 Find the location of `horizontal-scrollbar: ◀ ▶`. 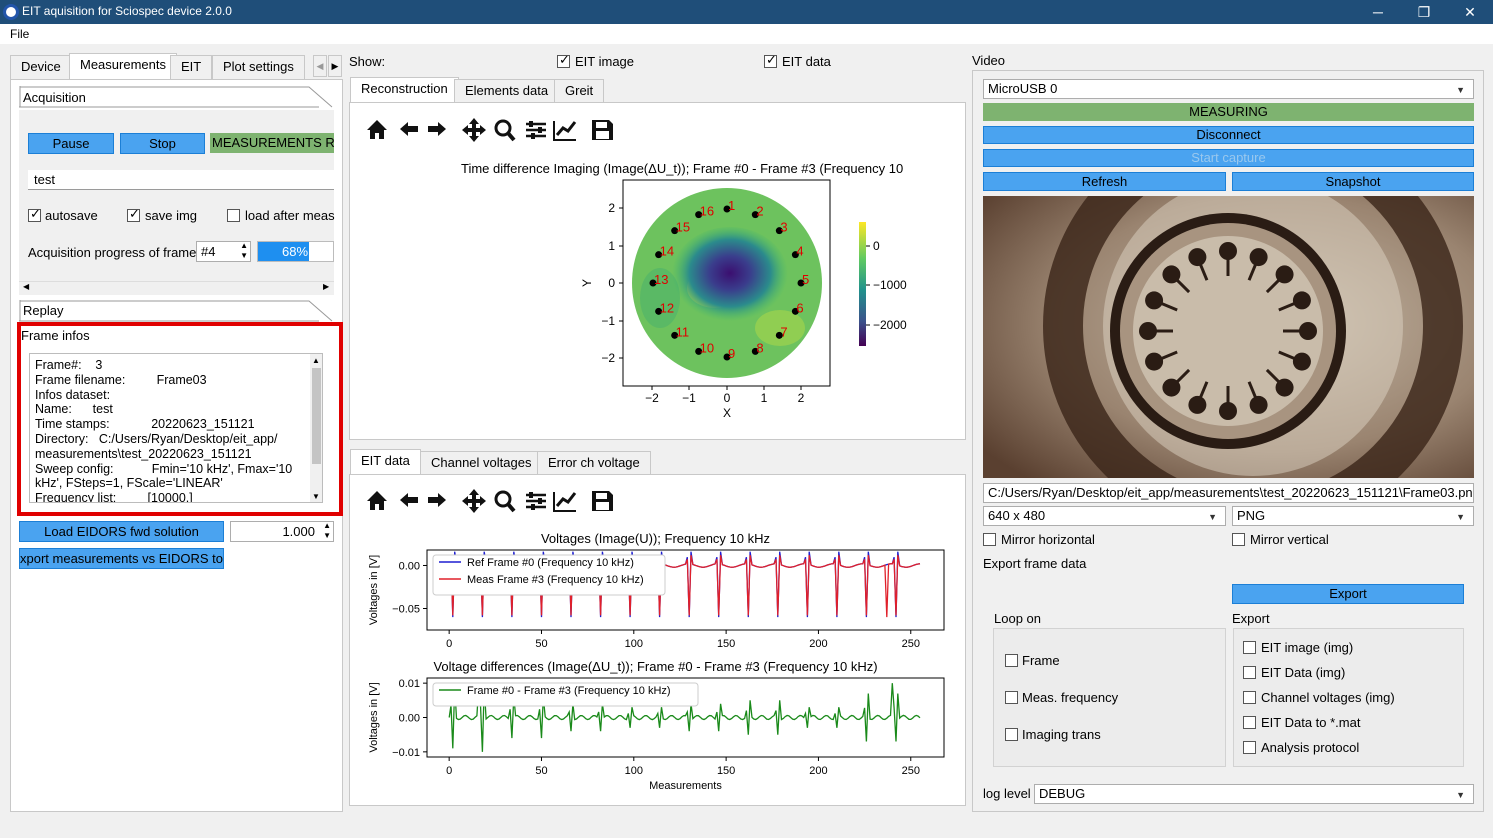

horizontal-scrollbar: ◀ ▶ is located at coordinates (176, 287).